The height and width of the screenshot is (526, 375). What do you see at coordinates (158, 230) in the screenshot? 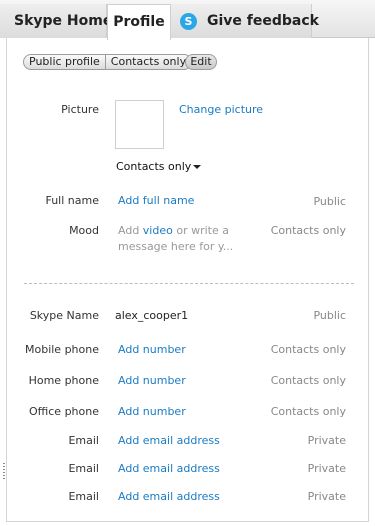
I see `add-video-link: video` at bounding box center [158, 230].